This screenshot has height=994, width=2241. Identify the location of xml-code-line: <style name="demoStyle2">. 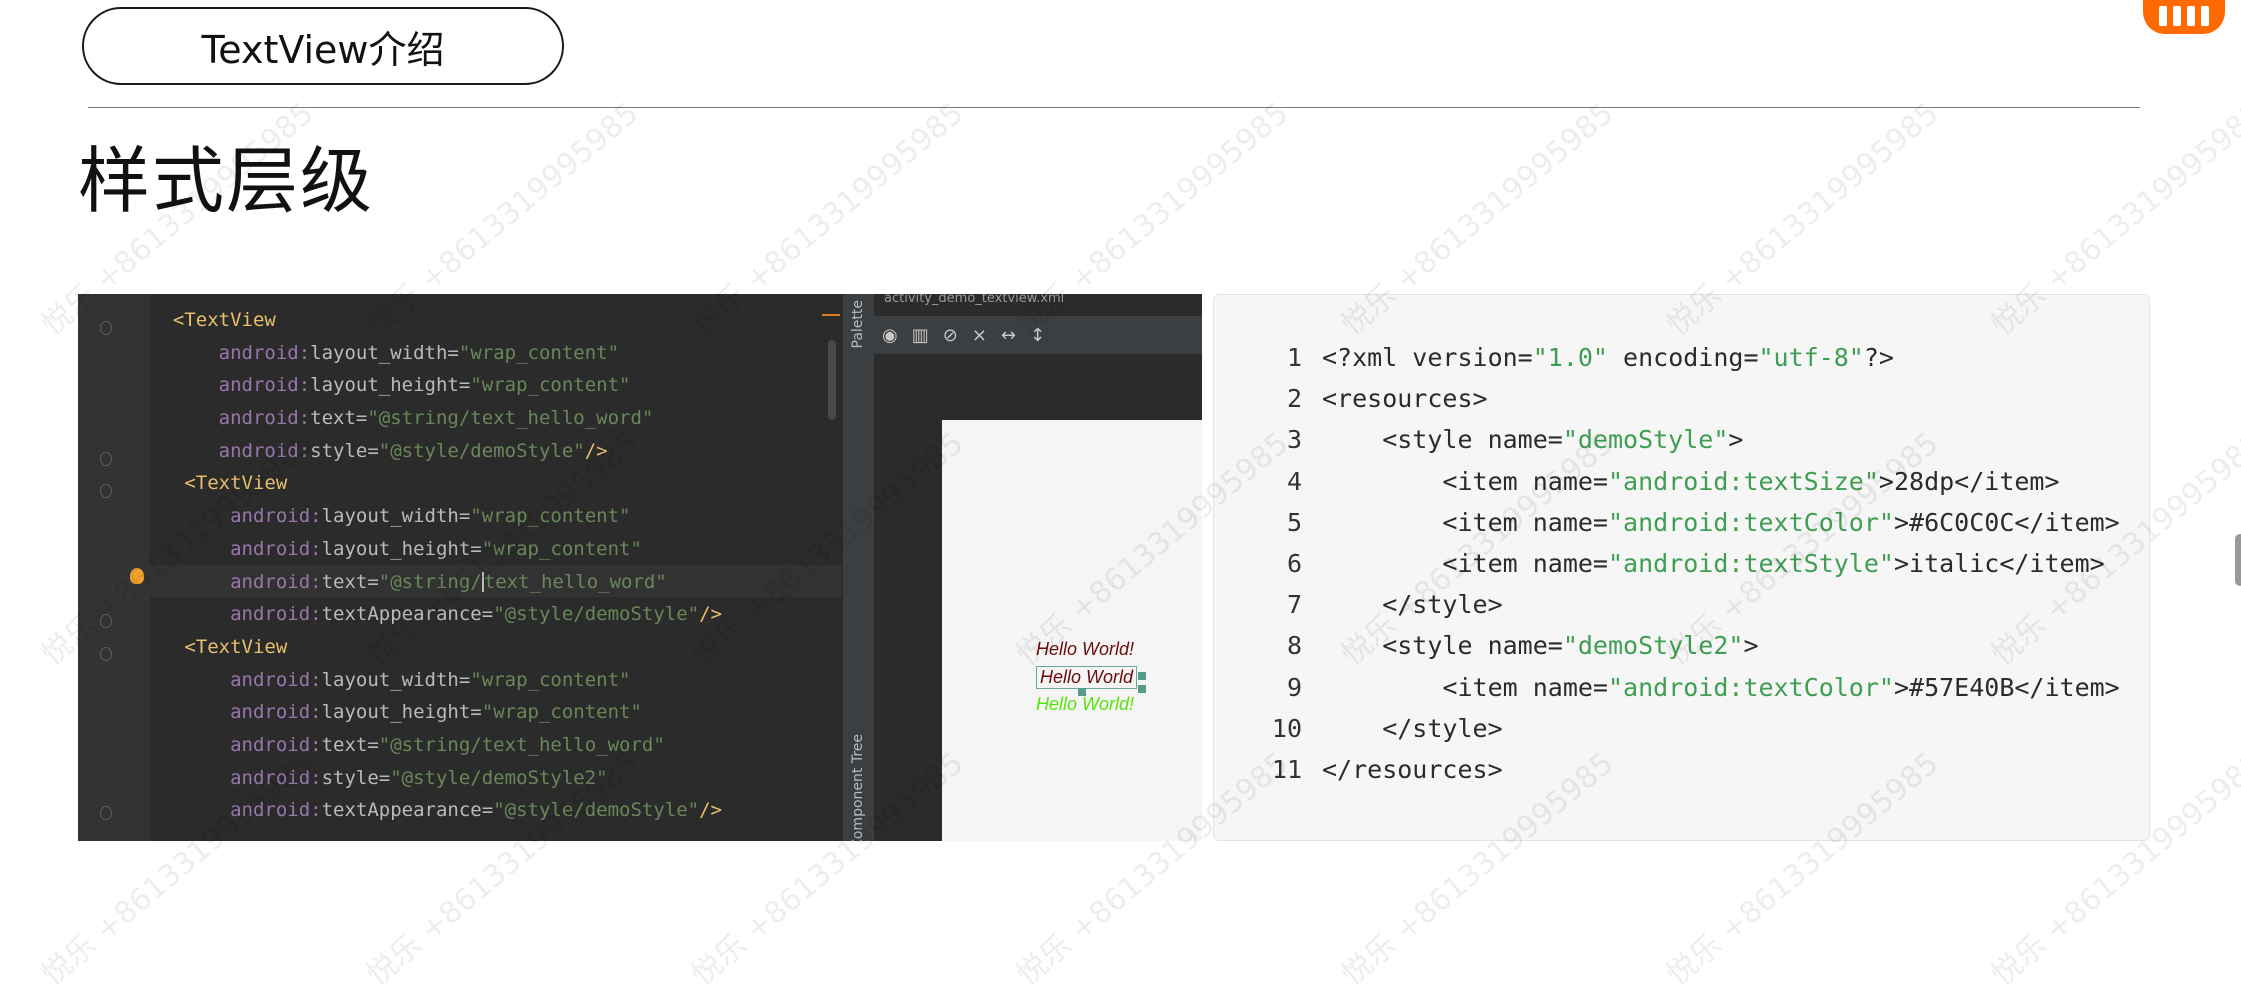
(1540, 646).